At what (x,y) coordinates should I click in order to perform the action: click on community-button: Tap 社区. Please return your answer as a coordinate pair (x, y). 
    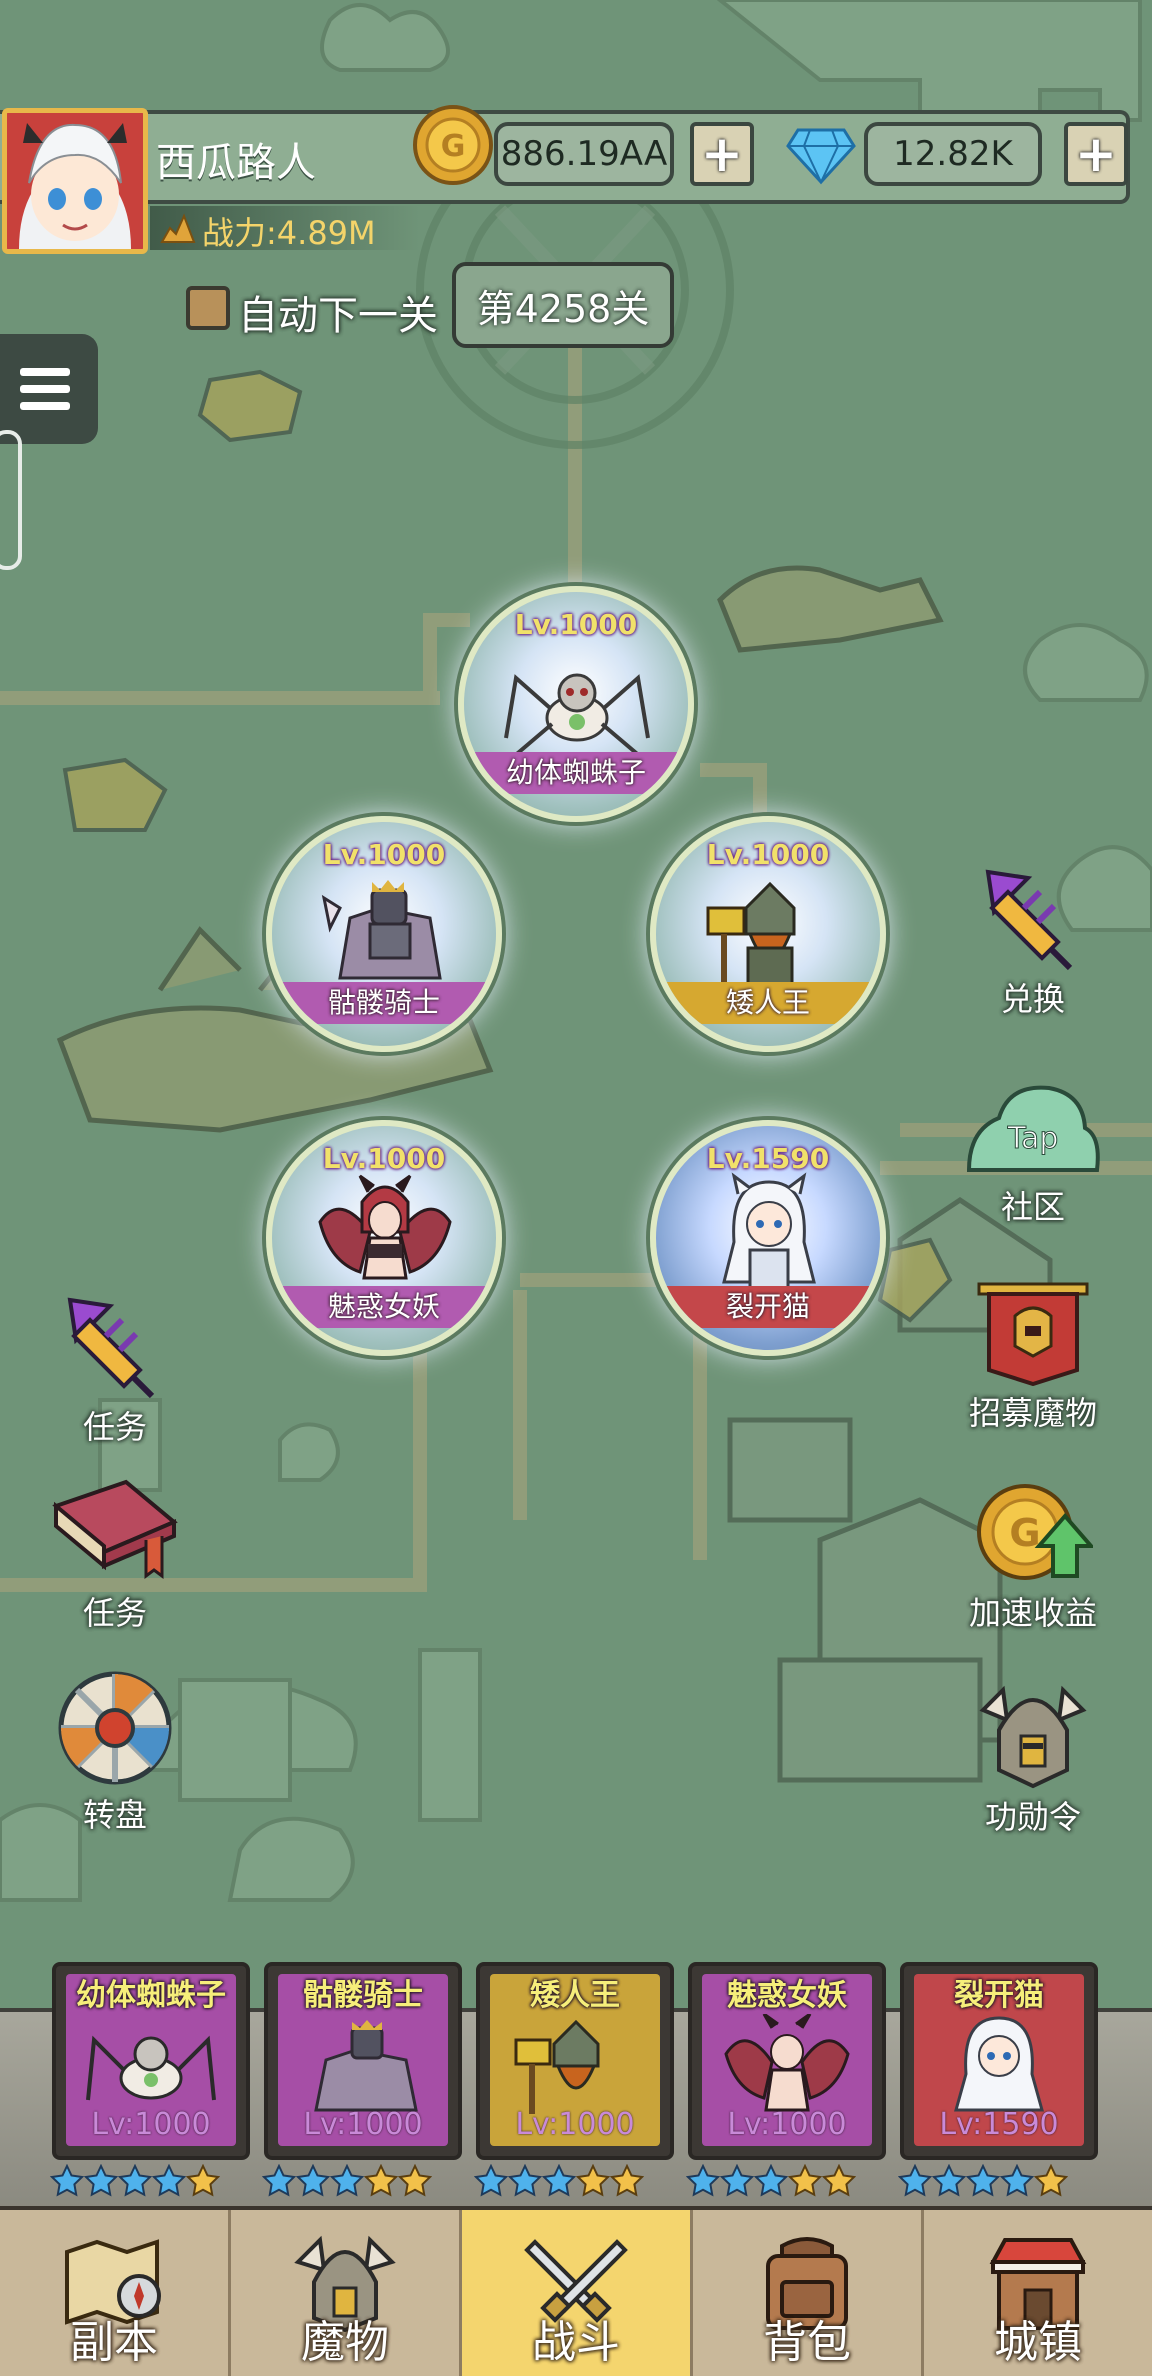
    Looking at the image, I should click on (1033, 1154).